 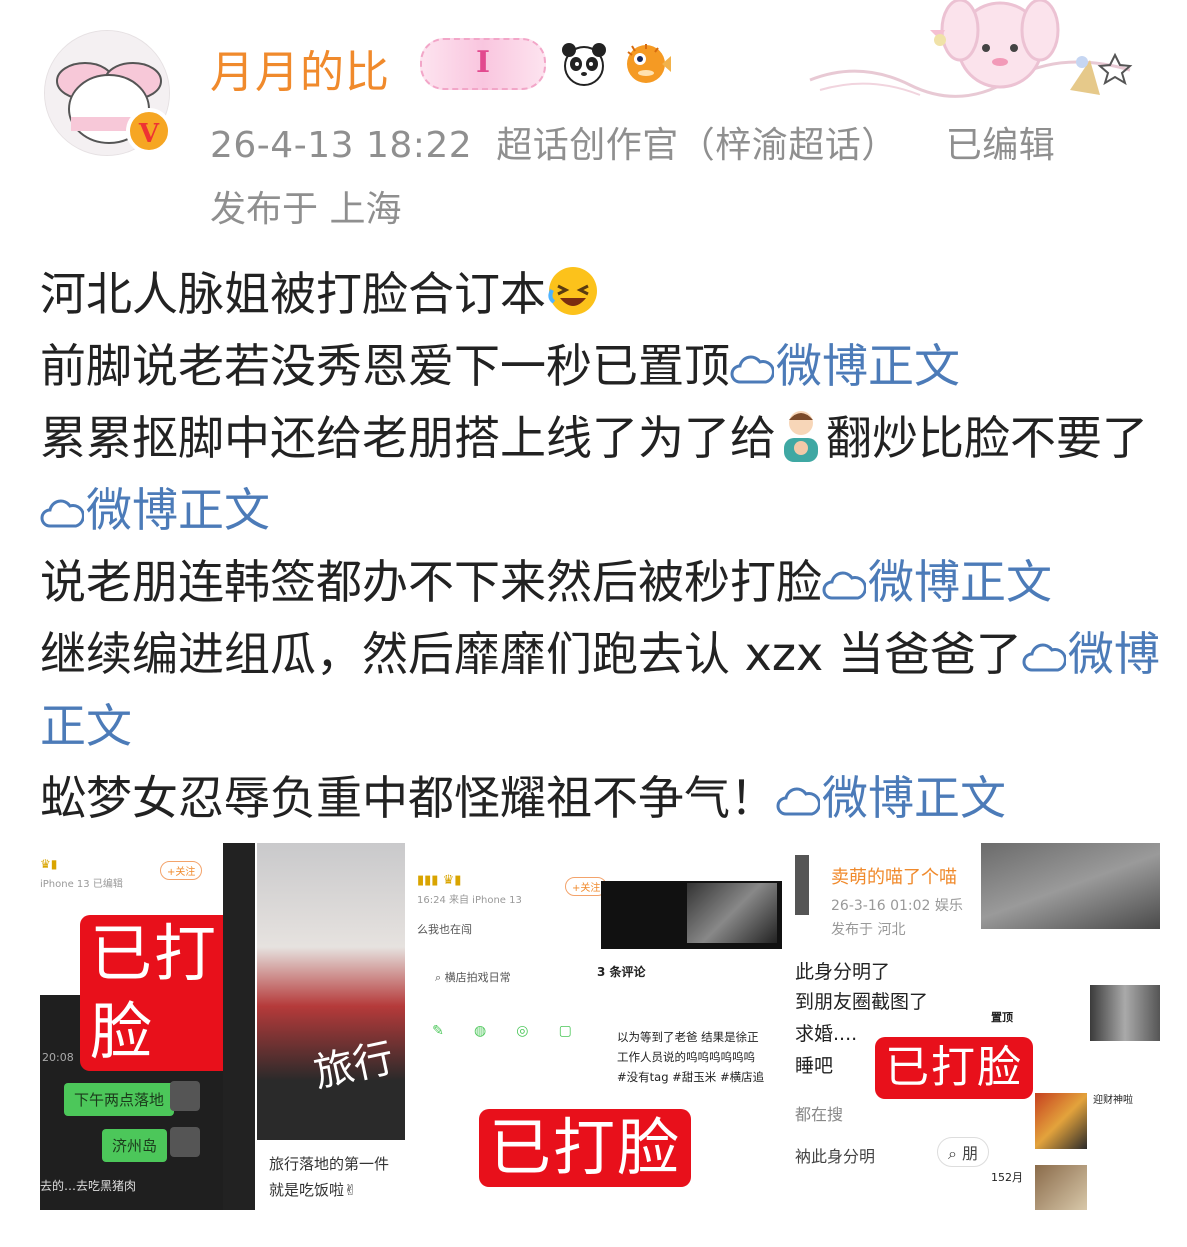 I want to click on tile-text: 衲此身分明, so click(x=835, y=1156).